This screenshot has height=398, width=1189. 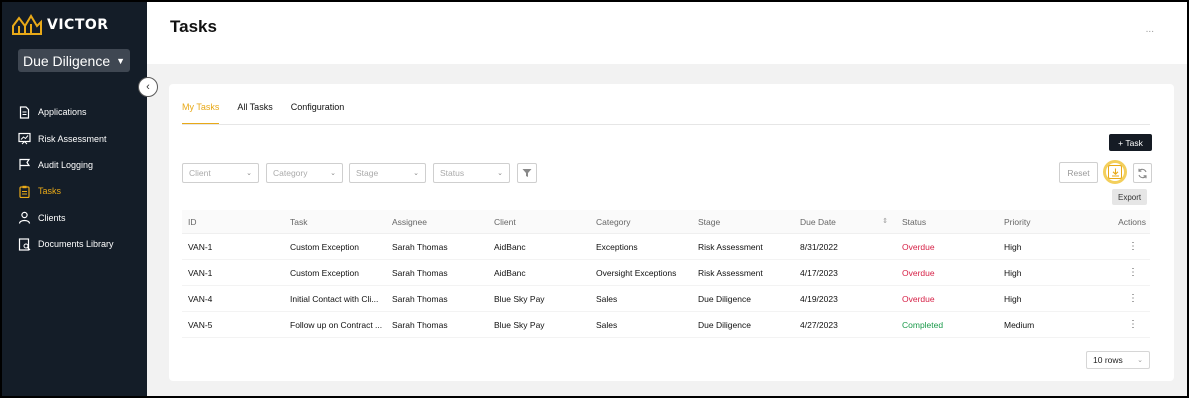 I want to click on cell-id: VAN-4, so click(x=200, y=298).